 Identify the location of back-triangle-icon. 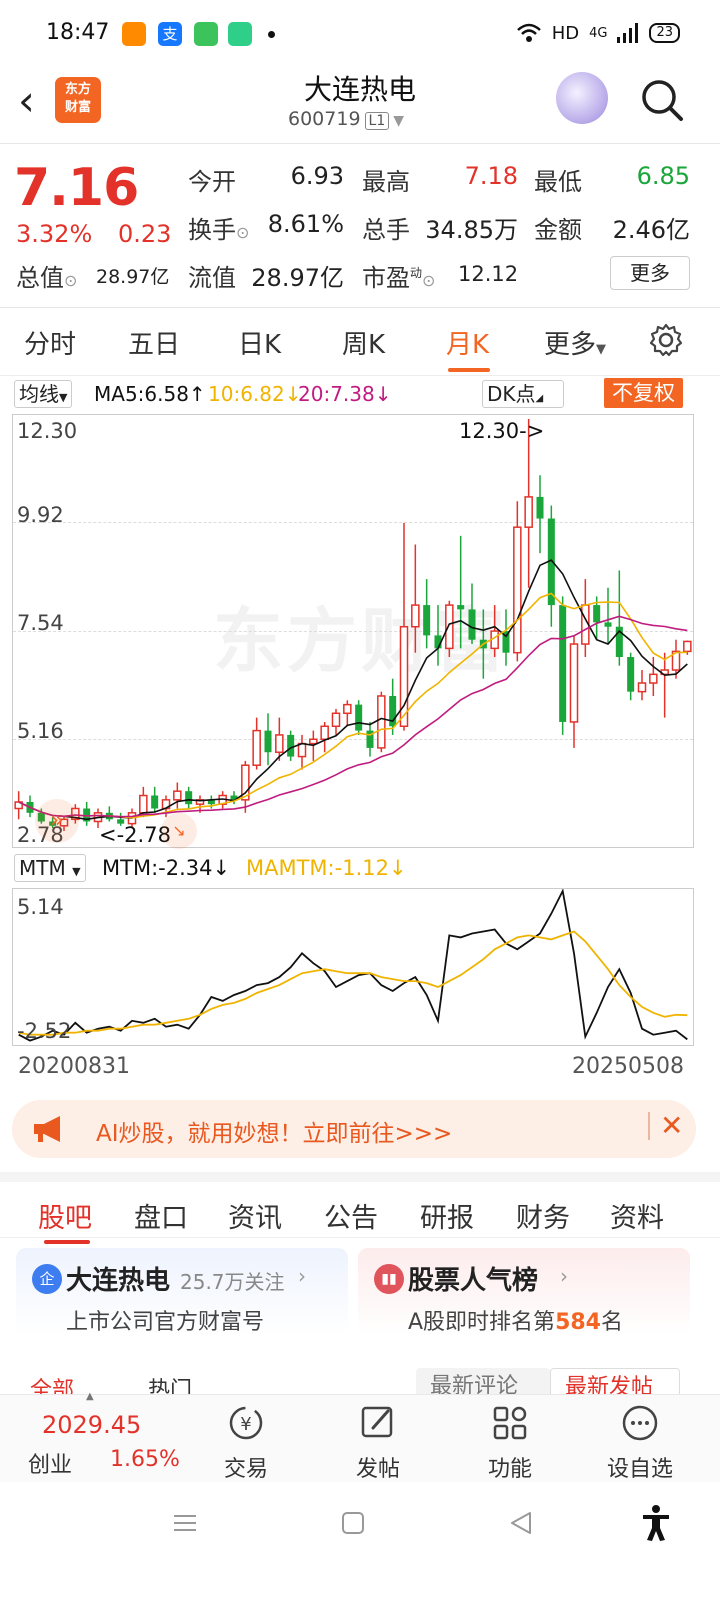
(521, 1523).